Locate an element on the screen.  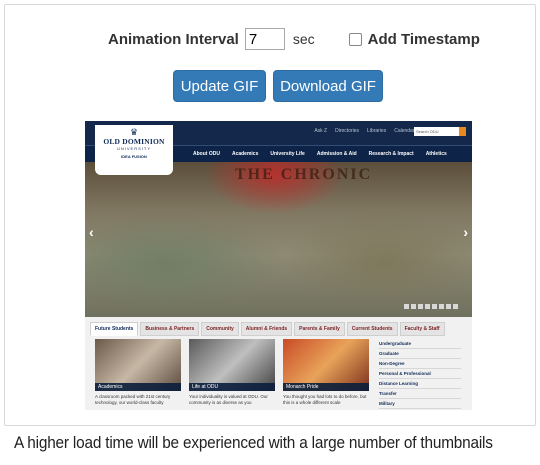
controls-row: Animation Interval sec Add Timestamp is located at coordinates (294, 39).